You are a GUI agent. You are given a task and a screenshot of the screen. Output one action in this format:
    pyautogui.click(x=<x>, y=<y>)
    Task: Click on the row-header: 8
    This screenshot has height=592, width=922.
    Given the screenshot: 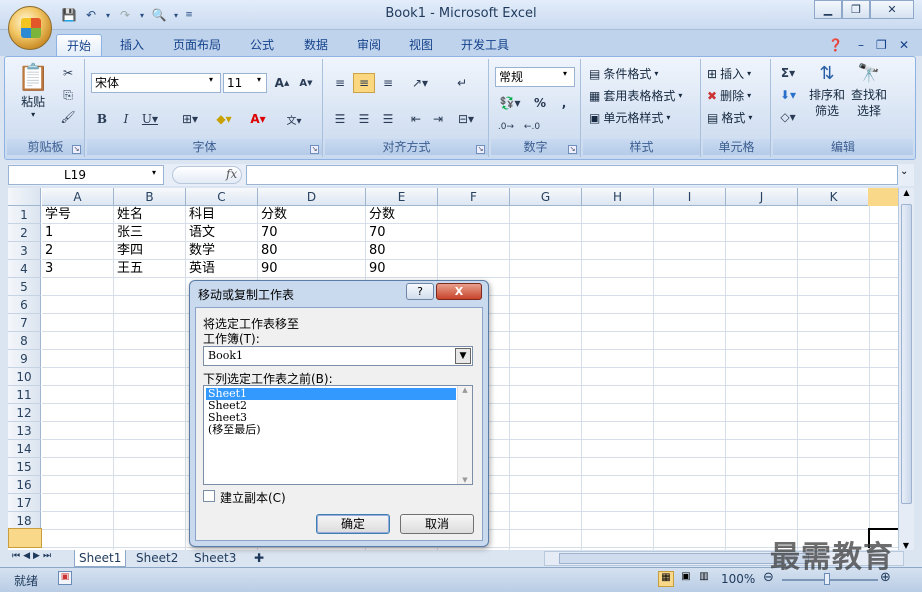 What is the action you would take?
    pyautogui.click(x=24, y=341)
    